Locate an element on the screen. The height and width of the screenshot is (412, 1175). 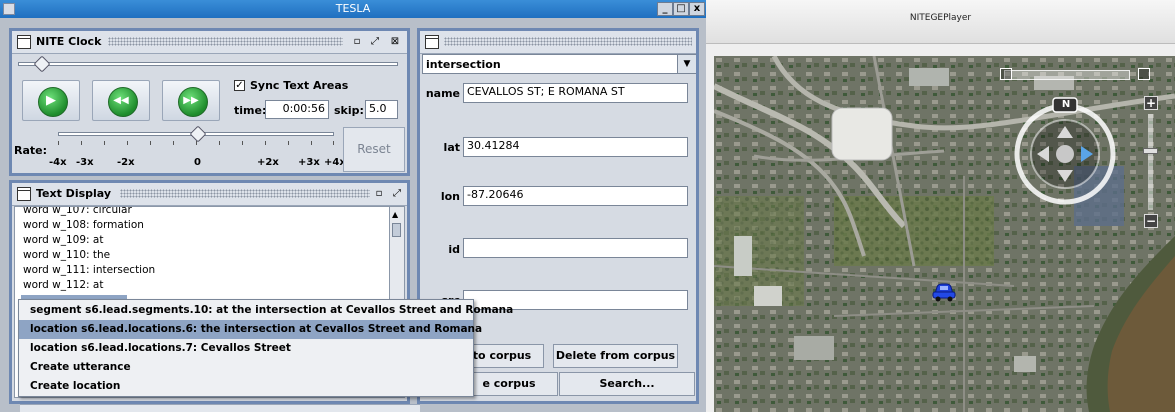
clock-title: NITE Clock is located at coordinates (69, 41).